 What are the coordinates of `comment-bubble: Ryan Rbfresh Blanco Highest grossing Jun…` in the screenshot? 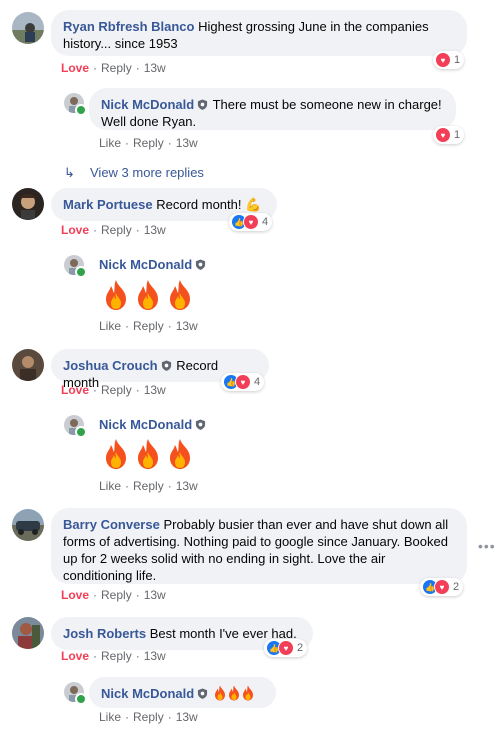 It's located at (259, 33).